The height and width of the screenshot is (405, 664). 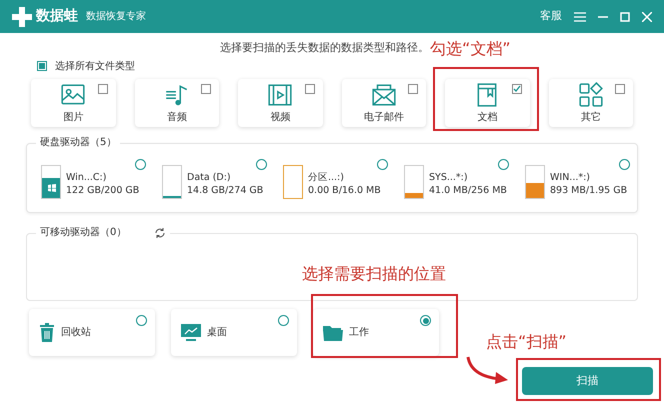 What do you see at coordinates (591, 95) in the screenshot?
I see `shapes-icon` at bounding box center [591, 95].